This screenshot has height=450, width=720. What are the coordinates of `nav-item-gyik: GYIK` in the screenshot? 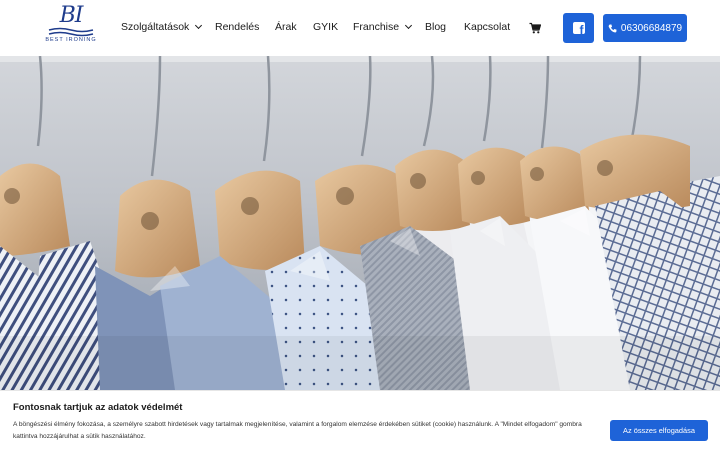 It's located at (325, 27).